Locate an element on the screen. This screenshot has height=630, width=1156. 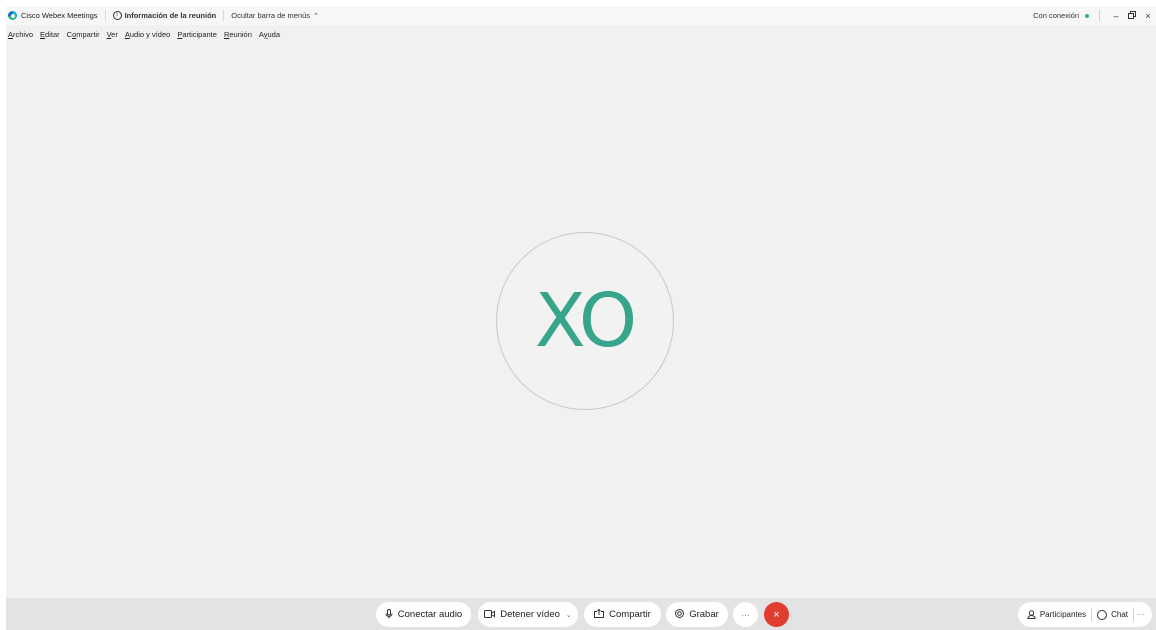
participants-button: Participantes is located at coordinates (1056, 614).